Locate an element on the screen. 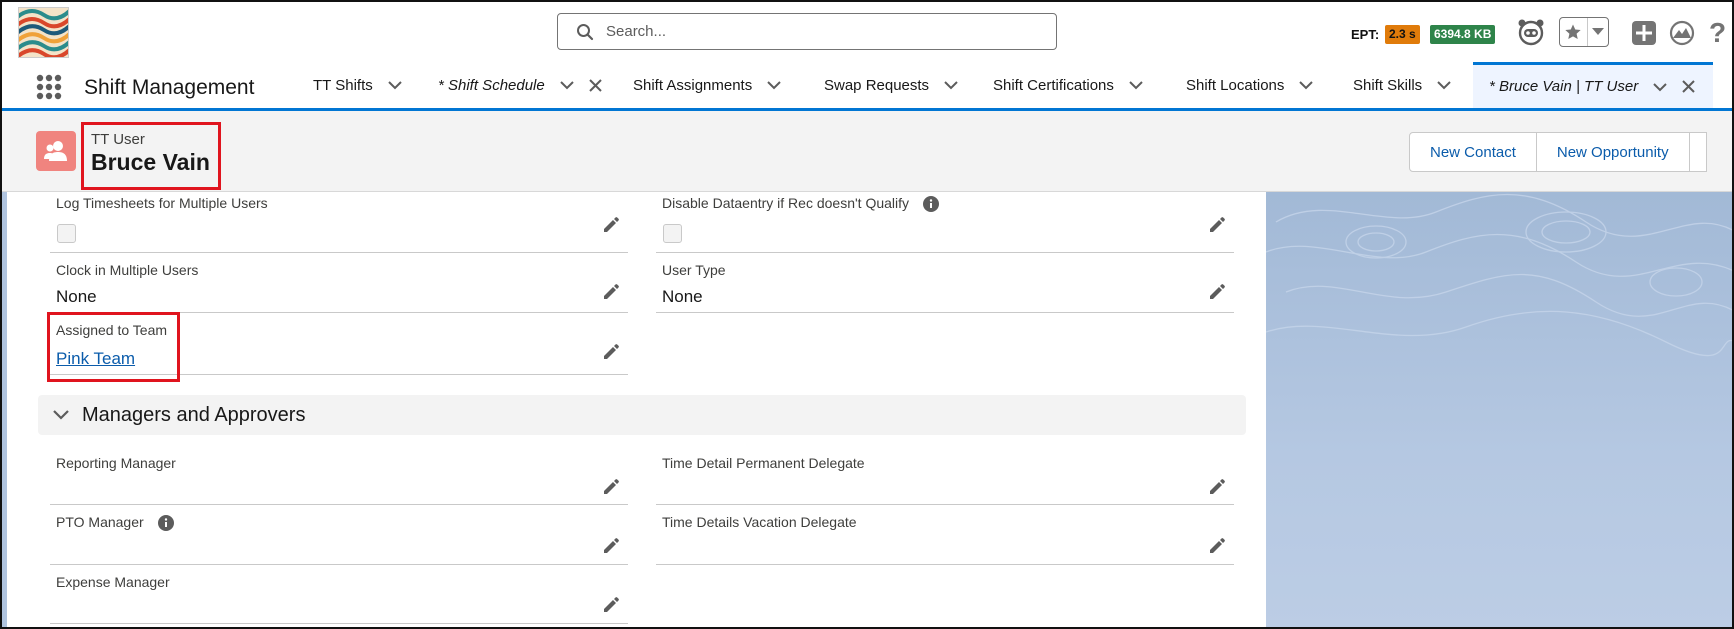  clock-in-value: None is located at coordinates (76, 296).